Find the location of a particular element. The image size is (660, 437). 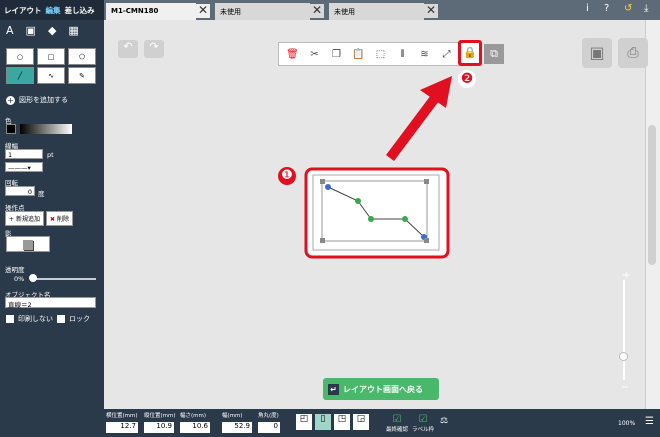

list-icon: ☰ is located at coordinates (649, 421).